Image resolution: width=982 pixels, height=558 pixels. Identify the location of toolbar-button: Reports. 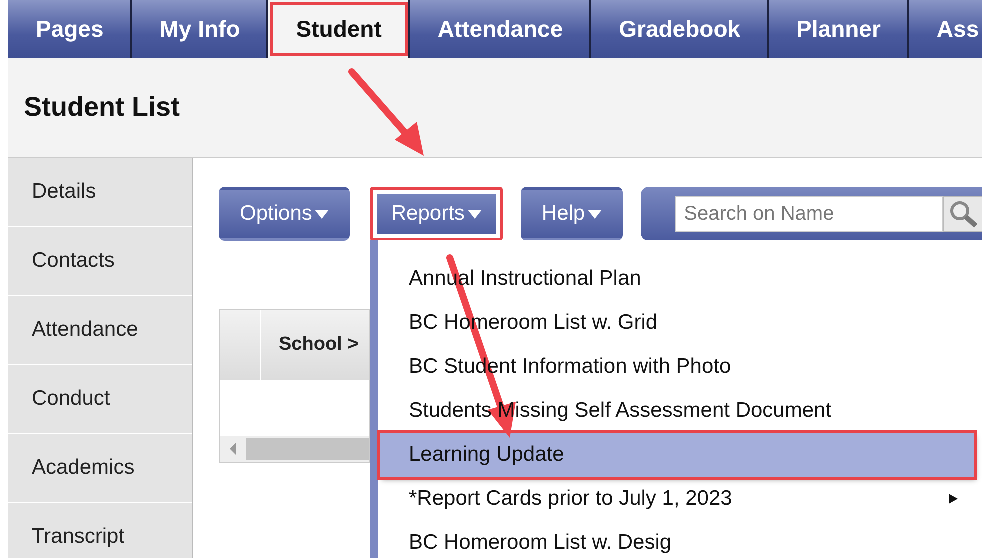
(436, 214).